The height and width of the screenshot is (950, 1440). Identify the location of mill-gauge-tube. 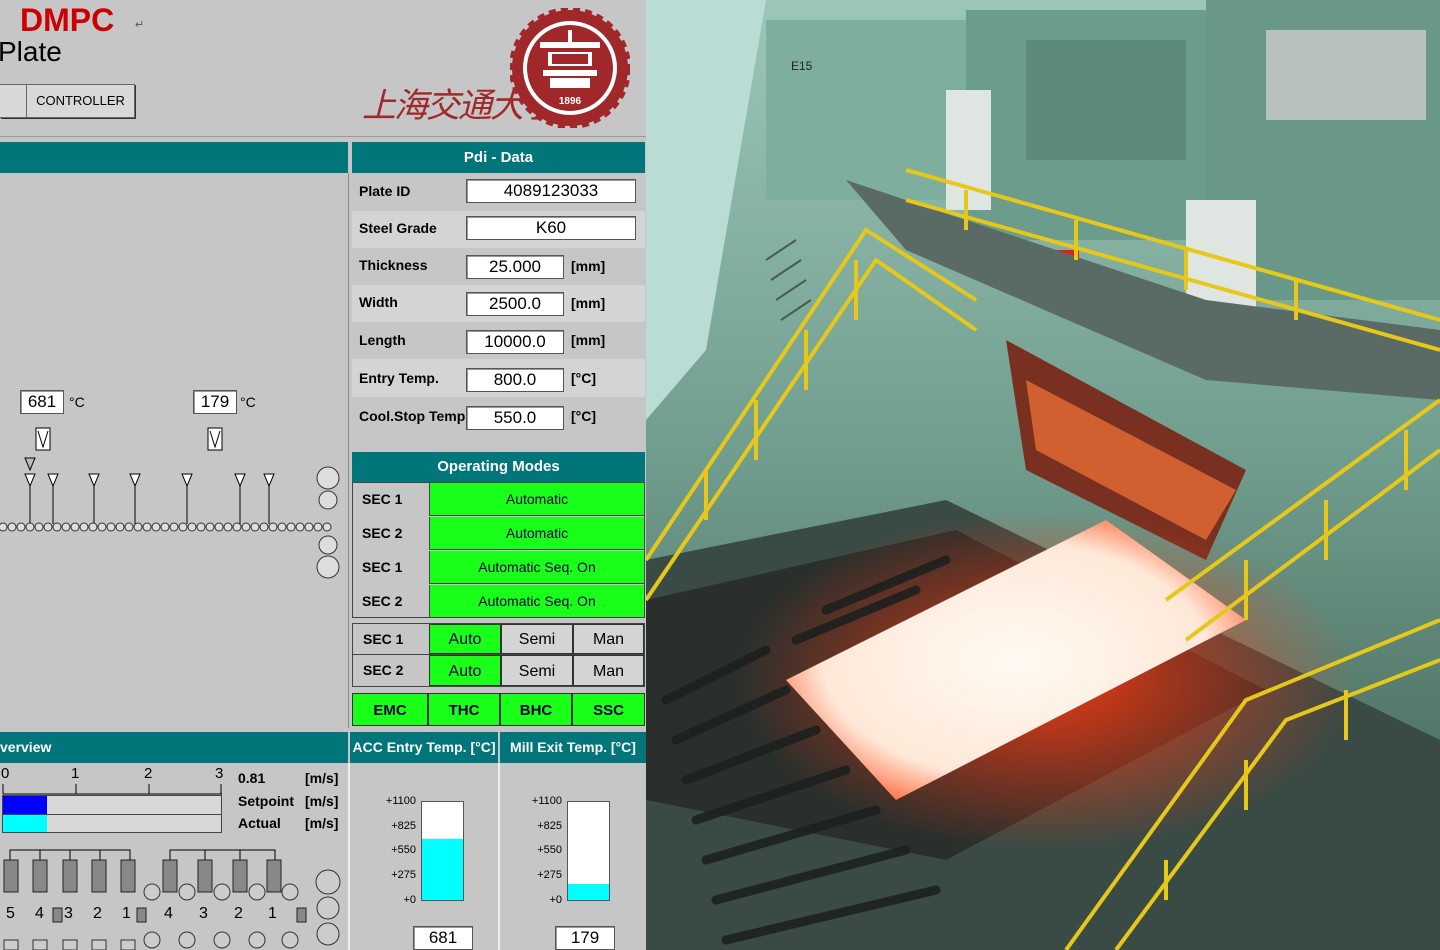
(588, 851).